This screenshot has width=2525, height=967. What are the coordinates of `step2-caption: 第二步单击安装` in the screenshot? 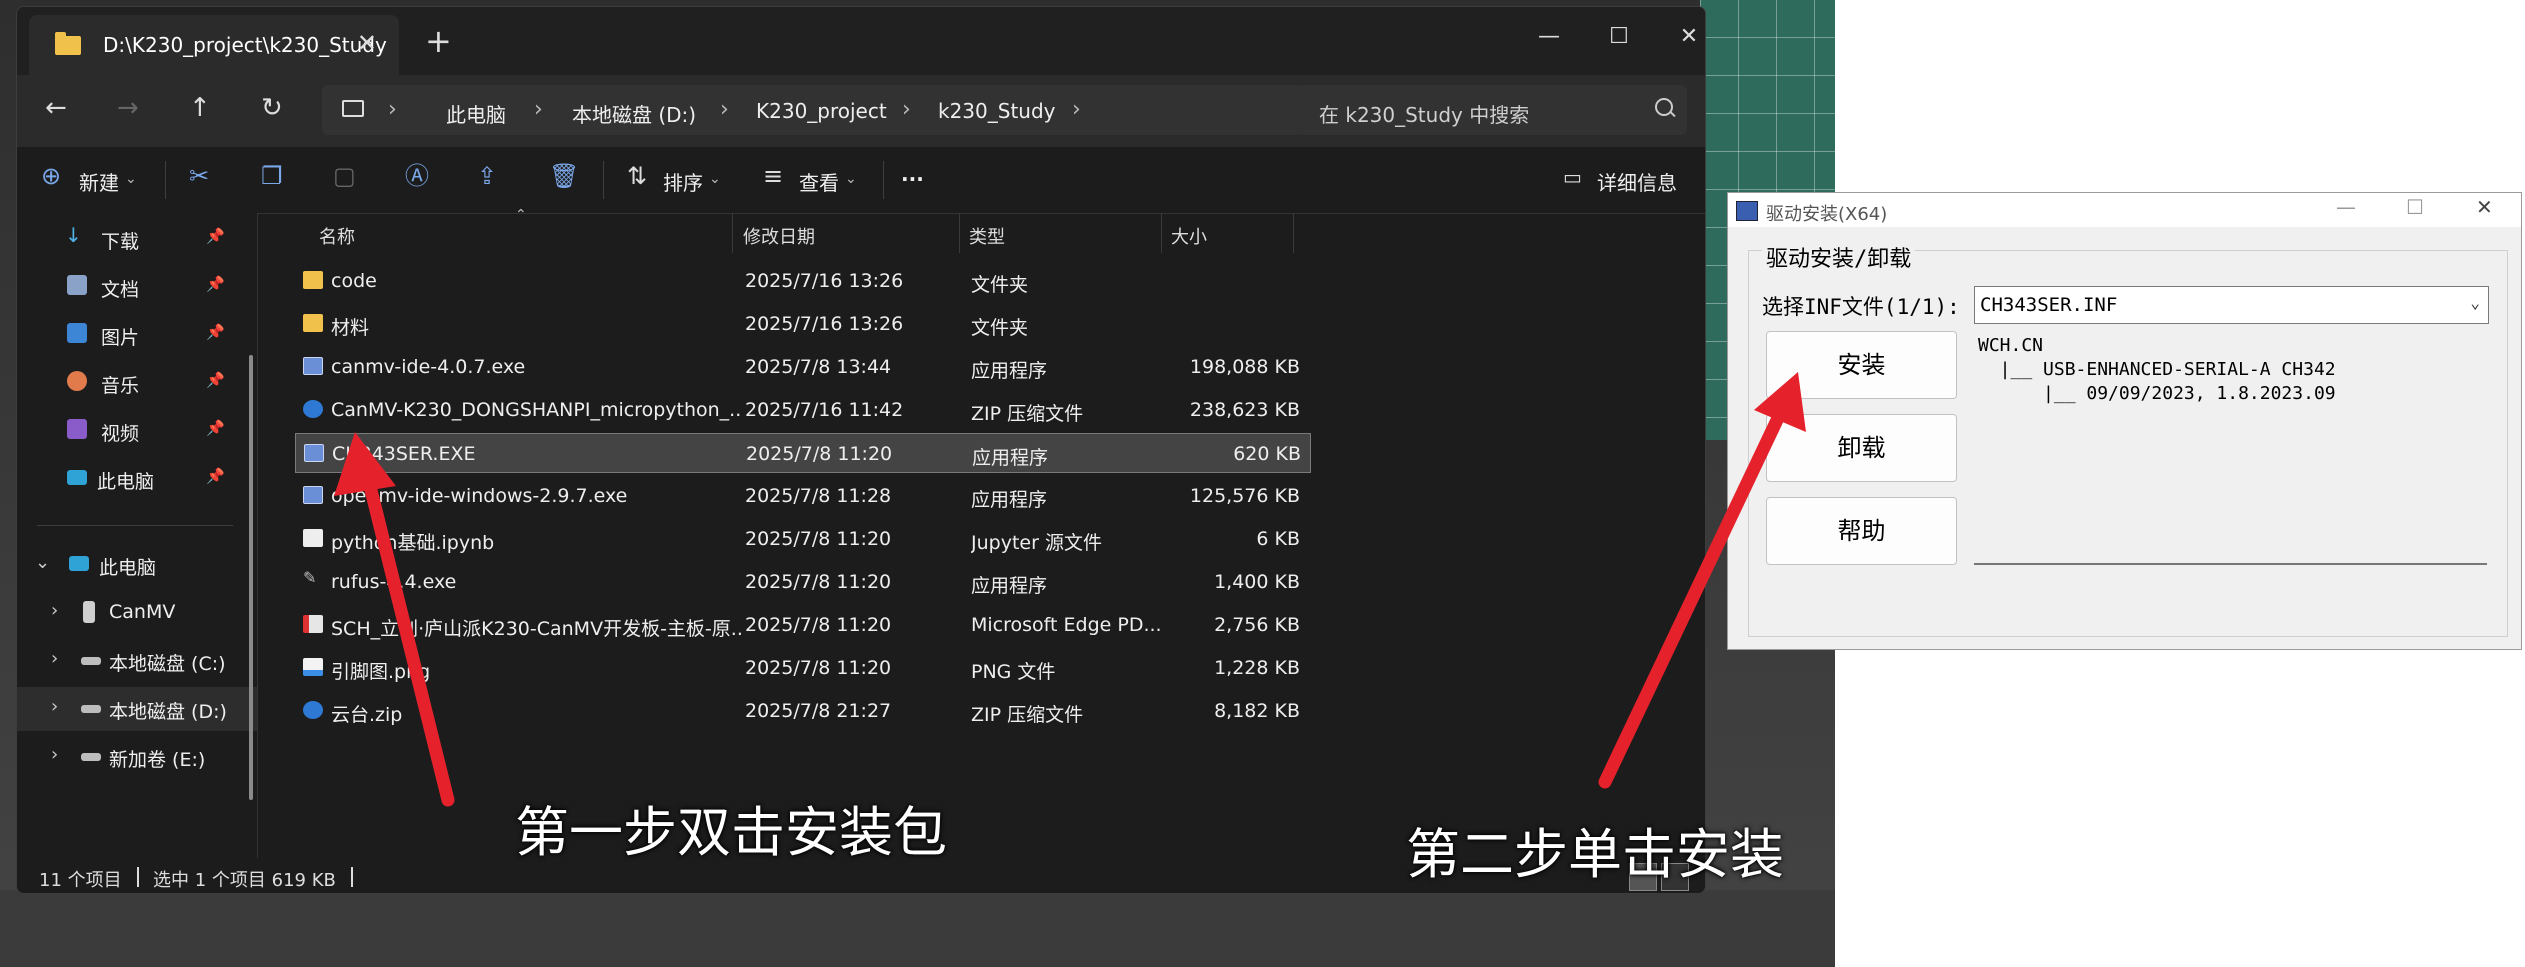 It's located at (1595, 854).